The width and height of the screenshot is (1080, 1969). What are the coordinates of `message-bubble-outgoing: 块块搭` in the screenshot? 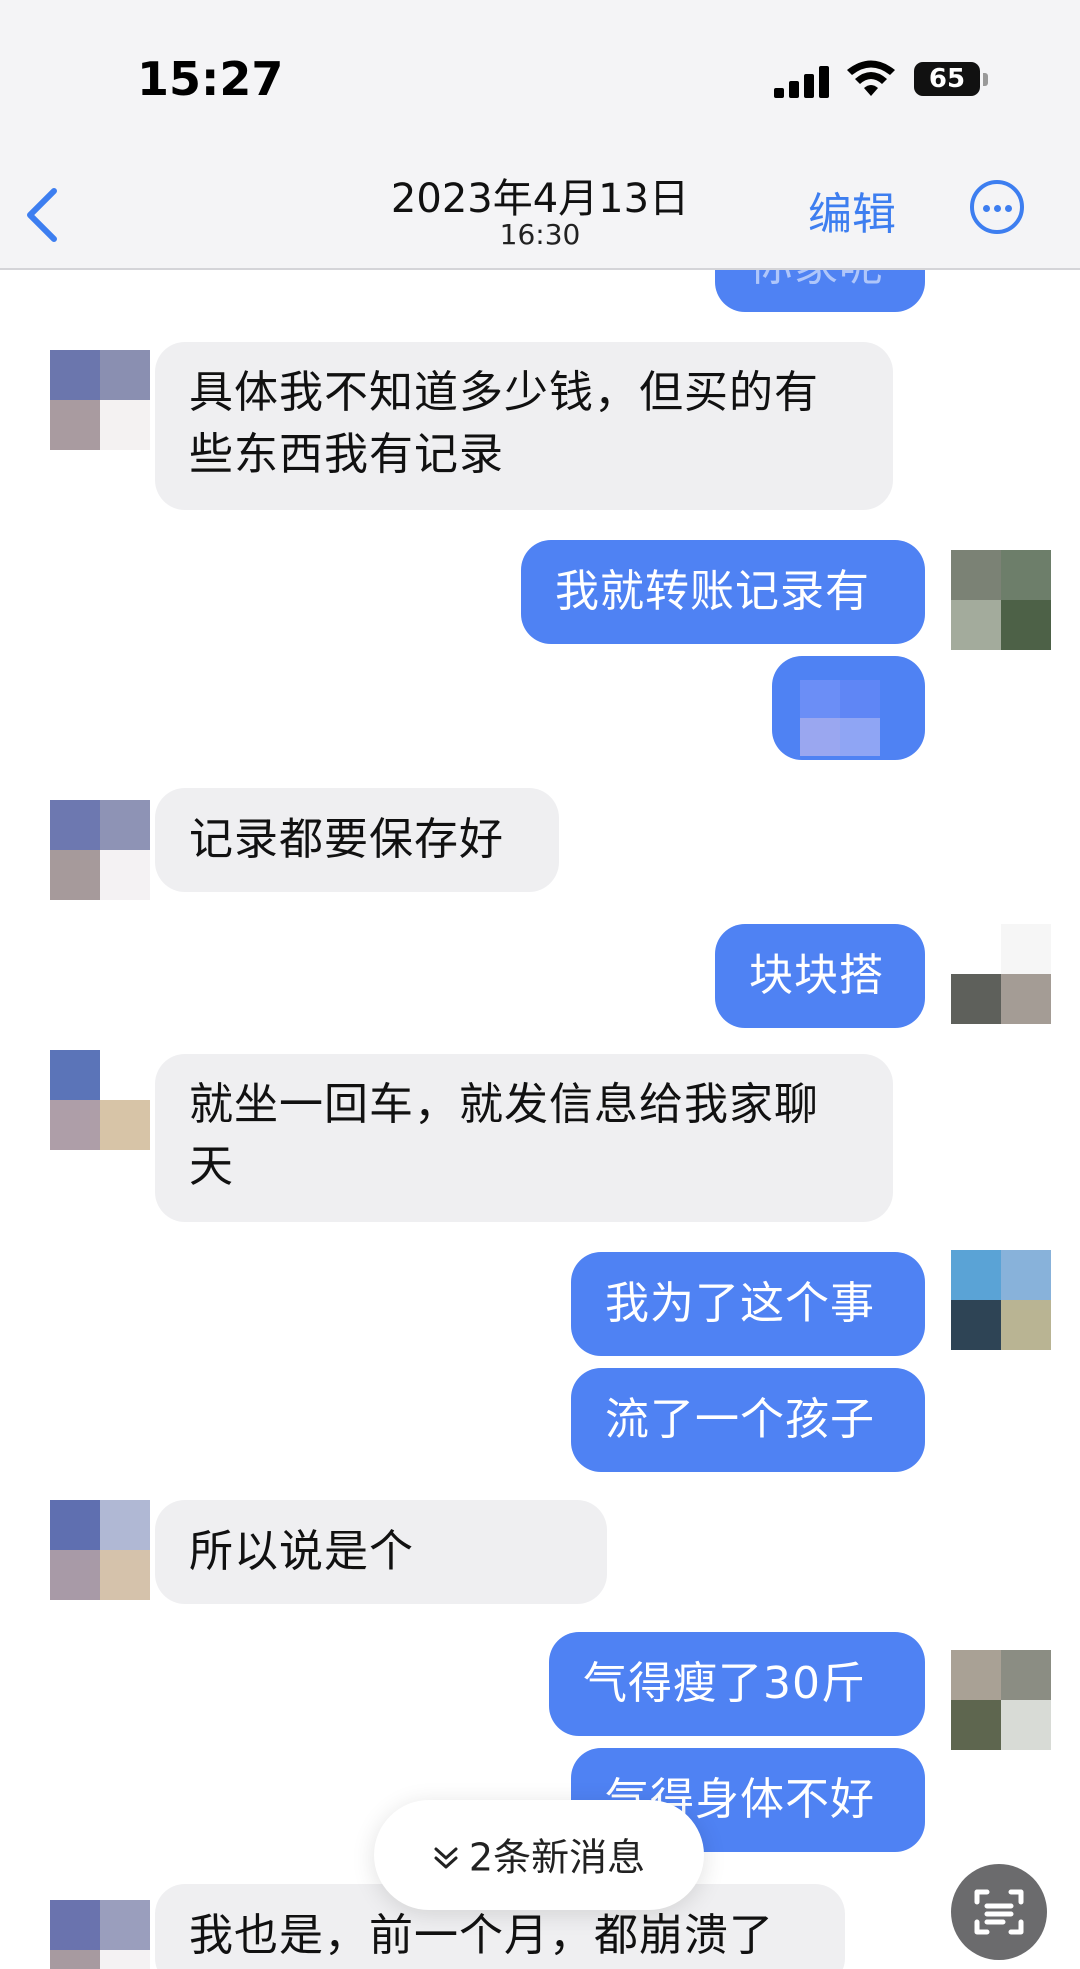 It's located at (820, 976).